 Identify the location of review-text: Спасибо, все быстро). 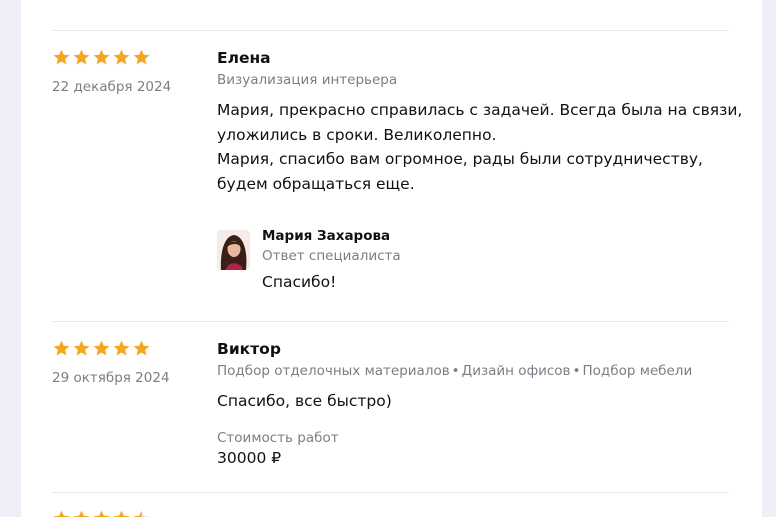
(304, 401).